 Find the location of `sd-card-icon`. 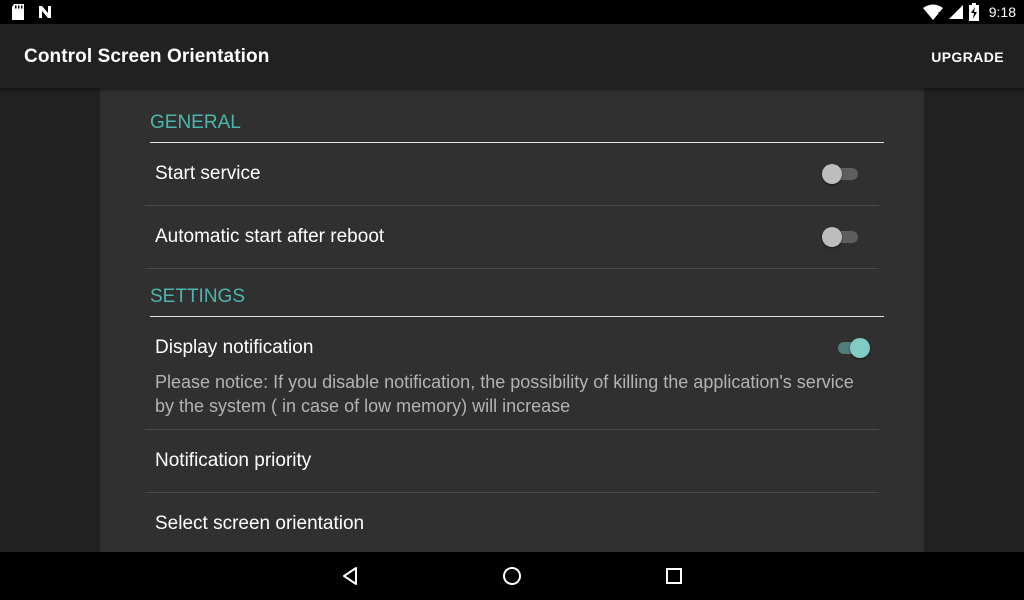

sd-card-icon is located at coordinates (18, 12).